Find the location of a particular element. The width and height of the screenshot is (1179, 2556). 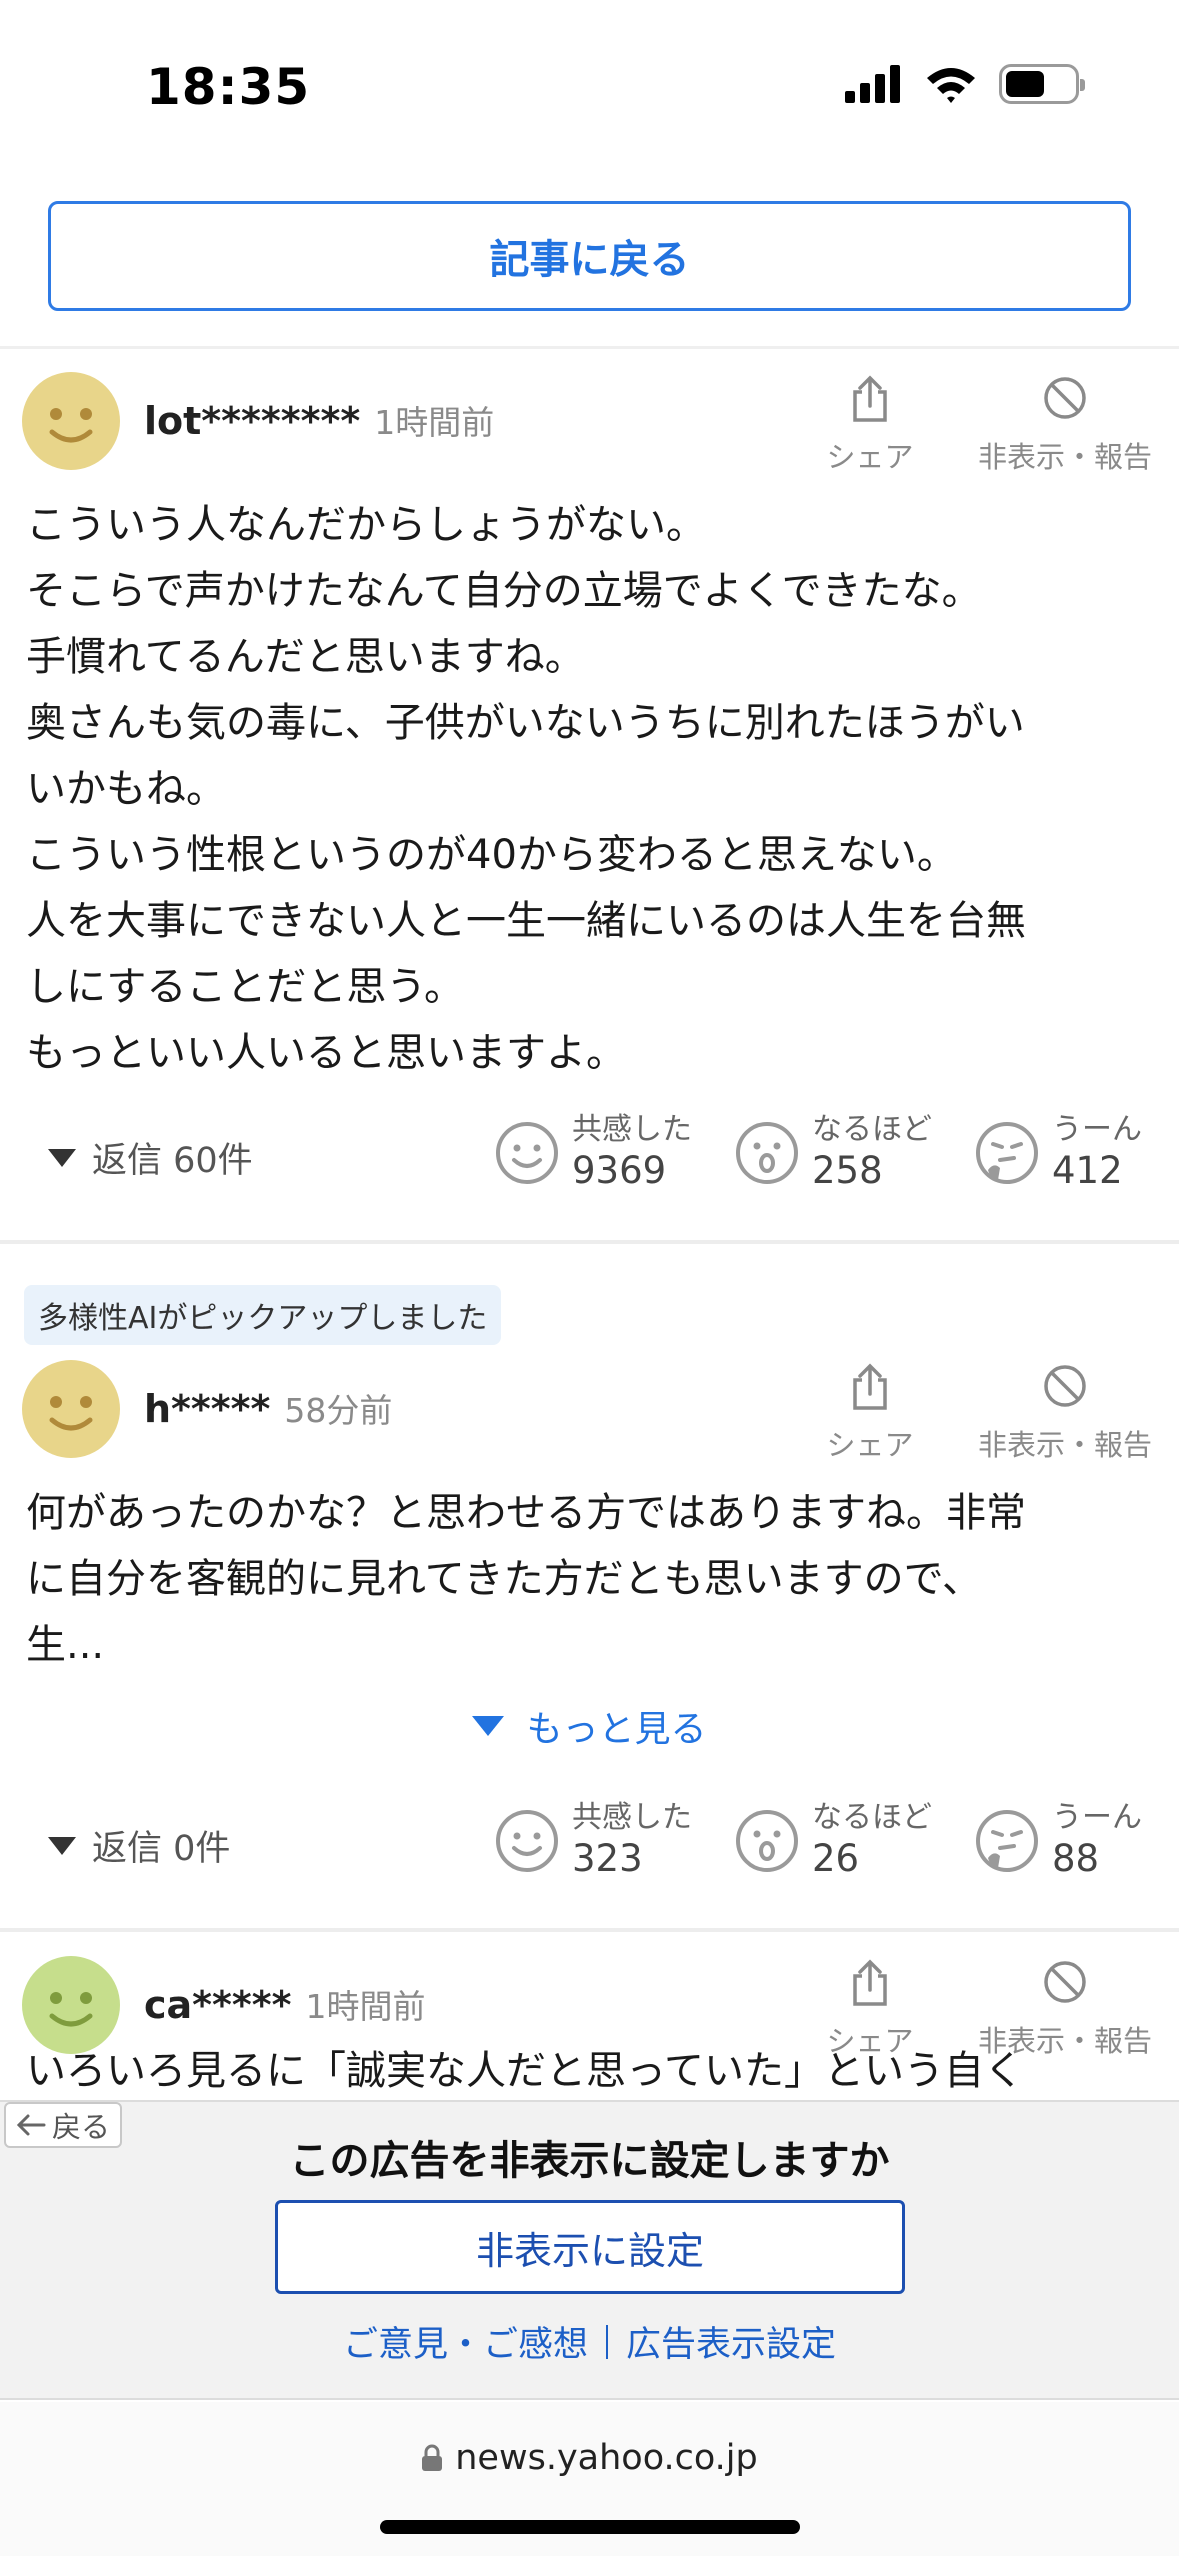

status-icons is located at coordinates (965, 84).